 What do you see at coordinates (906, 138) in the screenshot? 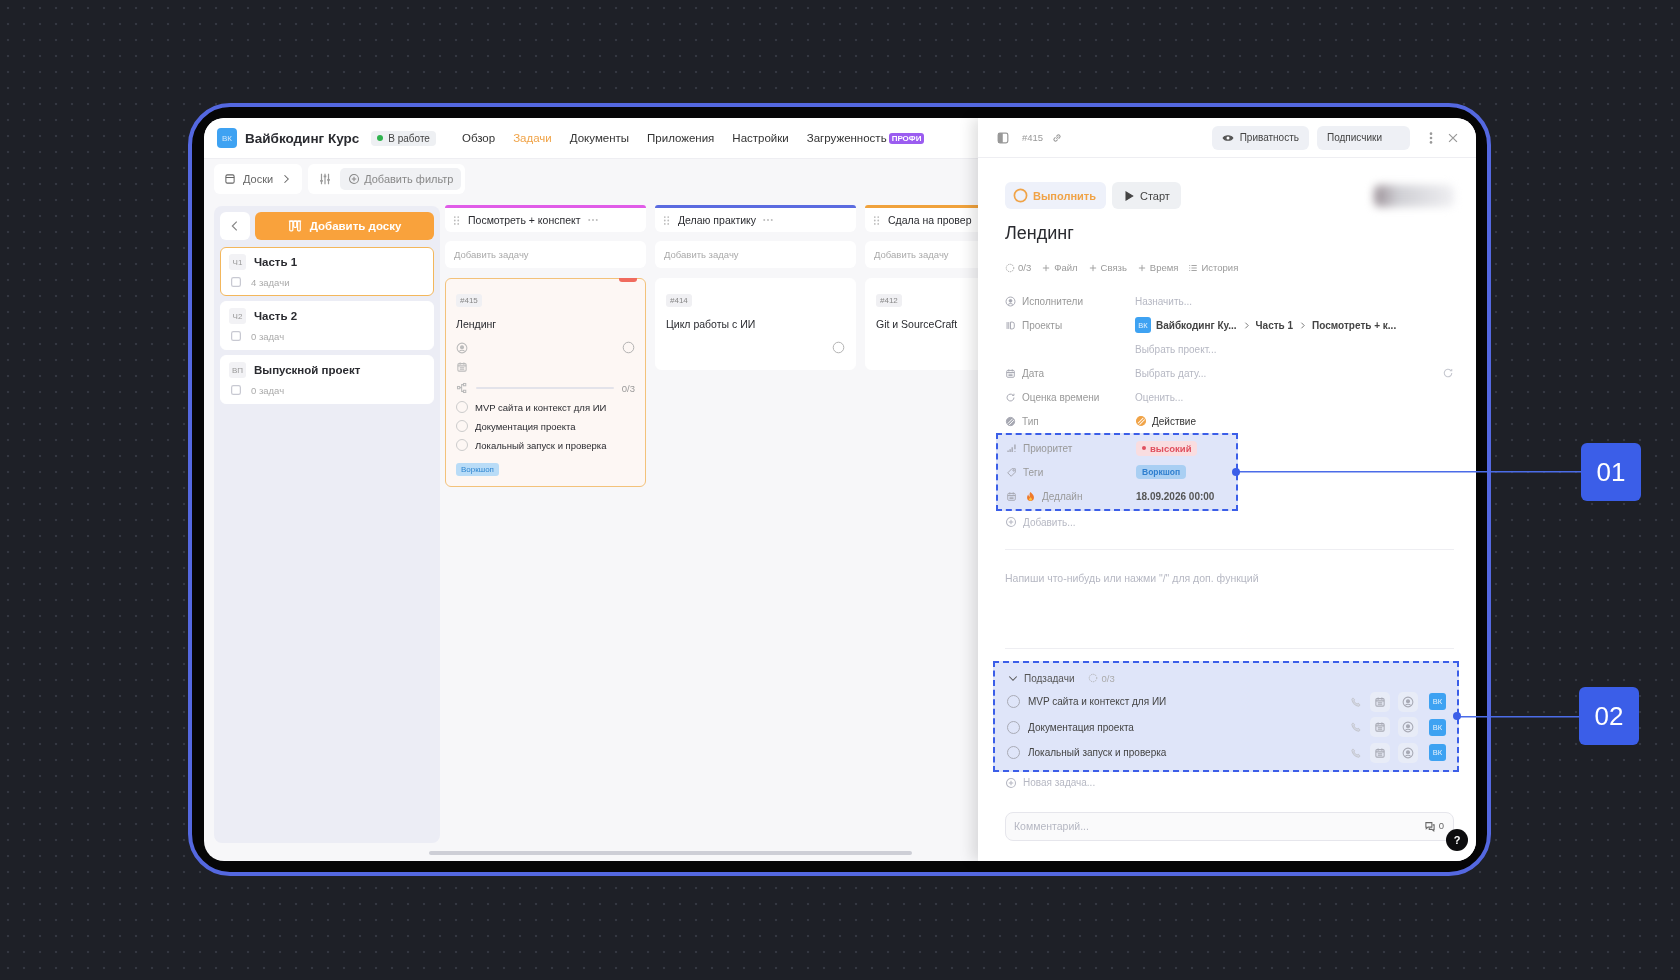
I see `pro-badge: ПРОФИ` at bounding box center [906, 138].